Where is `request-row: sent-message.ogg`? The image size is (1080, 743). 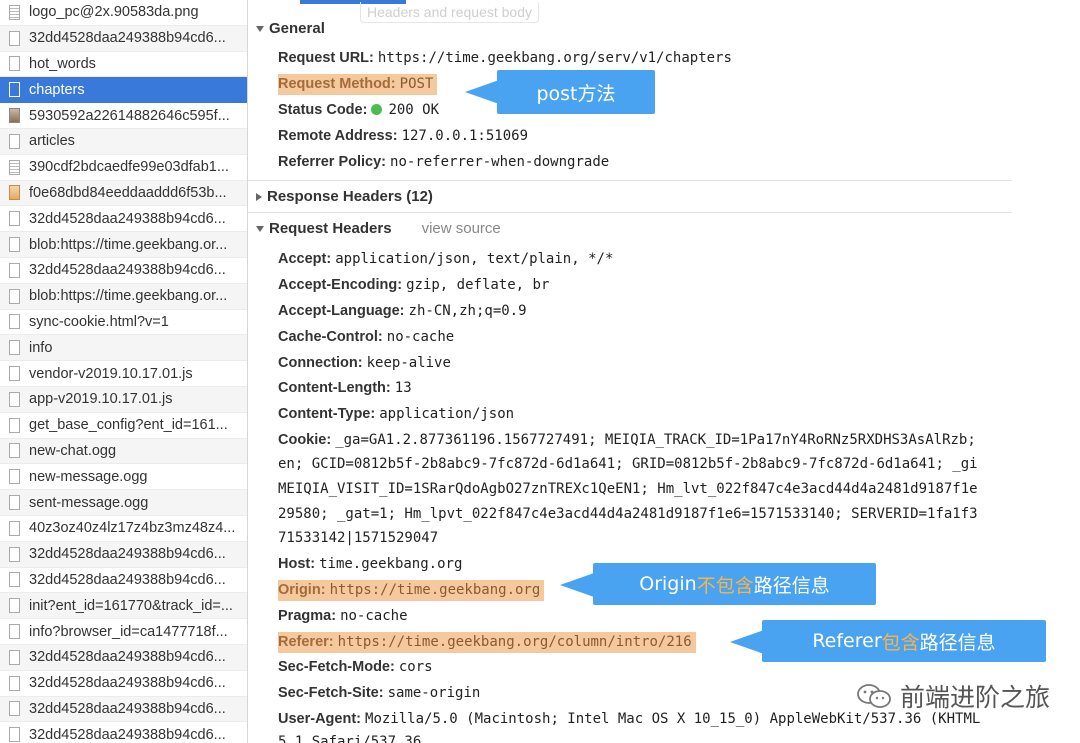
request-row: sent-message.ogg is located at coordinates (123, 503).